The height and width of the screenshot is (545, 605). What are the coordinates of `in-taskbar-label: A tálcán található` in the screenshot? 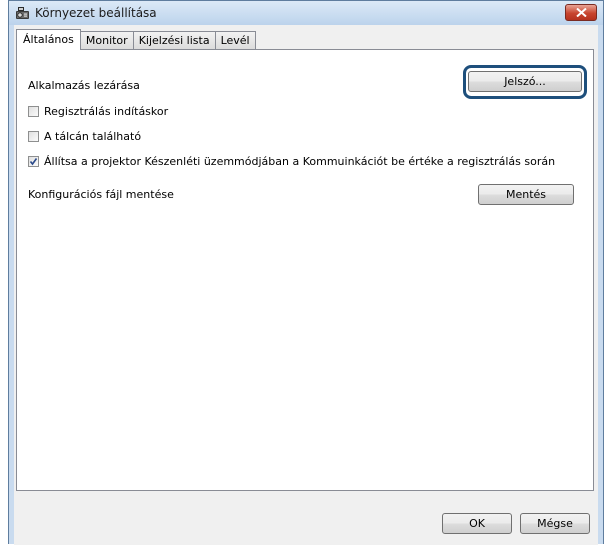 It's located at (93, 136).